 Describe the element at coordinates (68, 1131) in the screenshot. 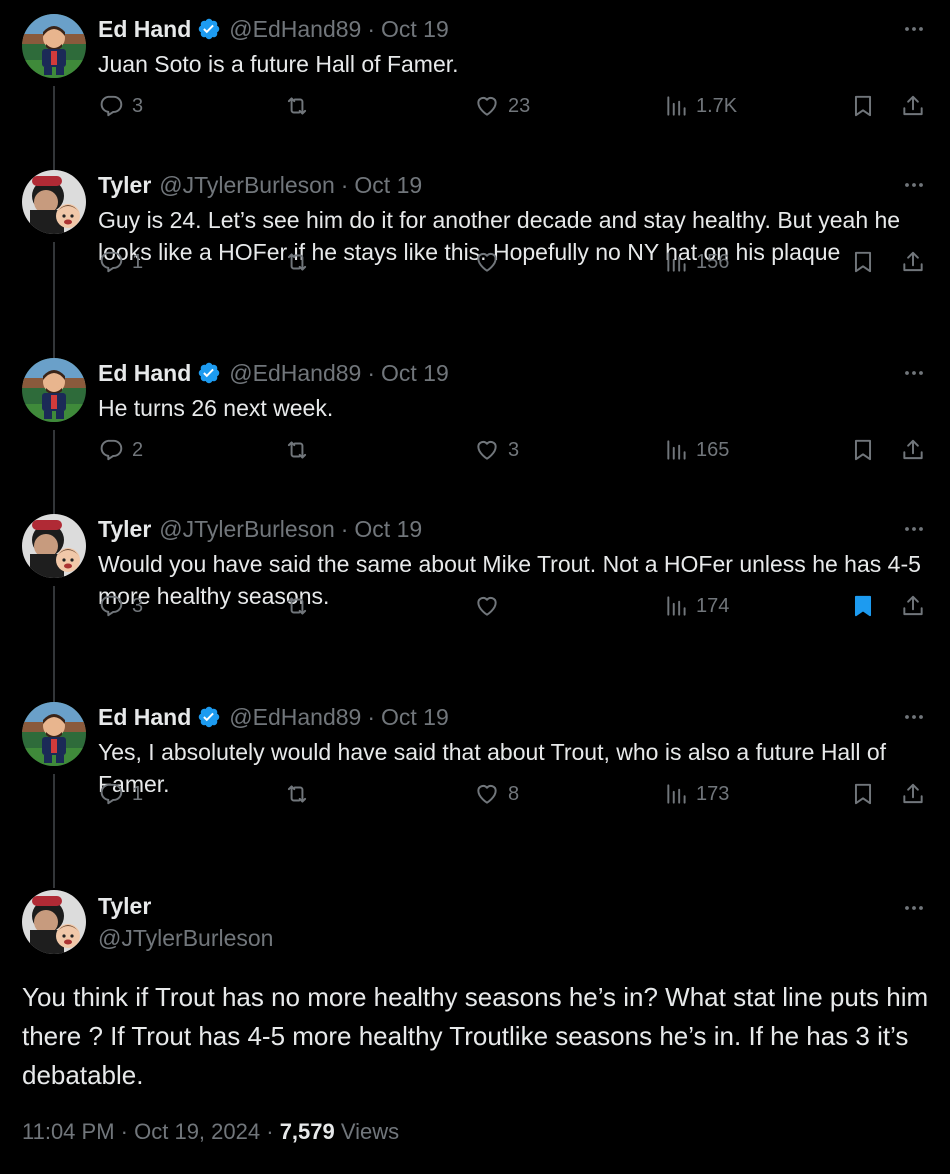

I see `tweet-time: 11:04 PM` at that location.